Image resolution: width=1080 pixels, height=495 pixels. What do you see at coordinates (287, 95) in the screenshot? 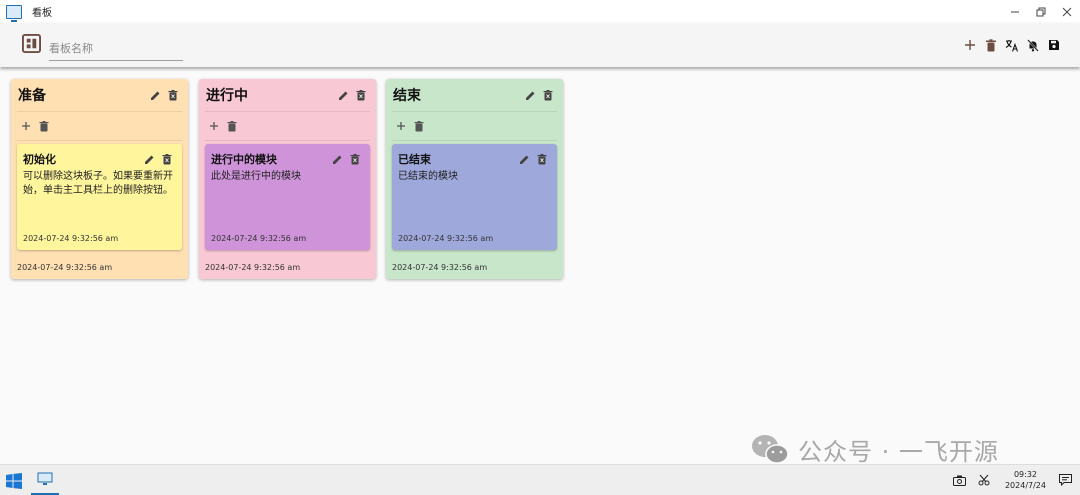
I see `column-header: 进行中` at bounding box center [287, 95].